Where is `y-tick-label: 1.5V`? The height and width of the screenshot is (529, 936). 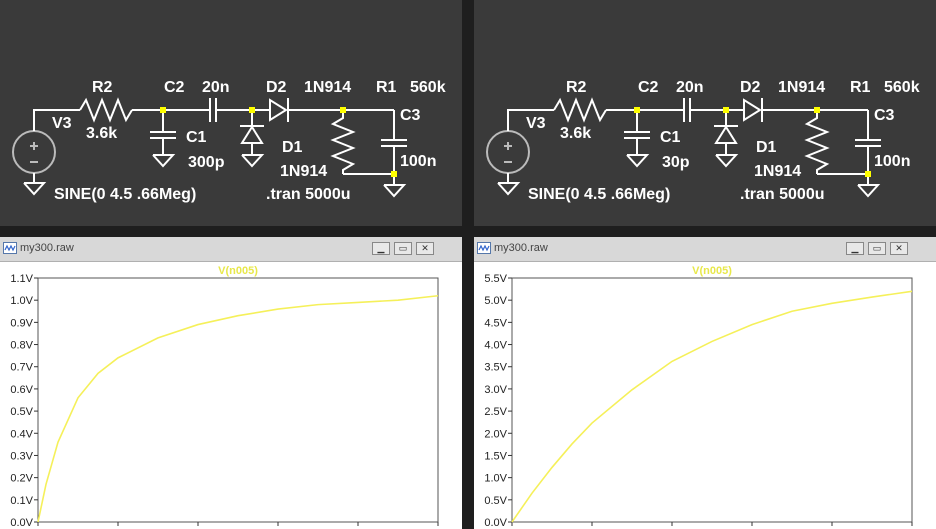
y-tick-label: 1.5V is located at coordinates (495, 456).